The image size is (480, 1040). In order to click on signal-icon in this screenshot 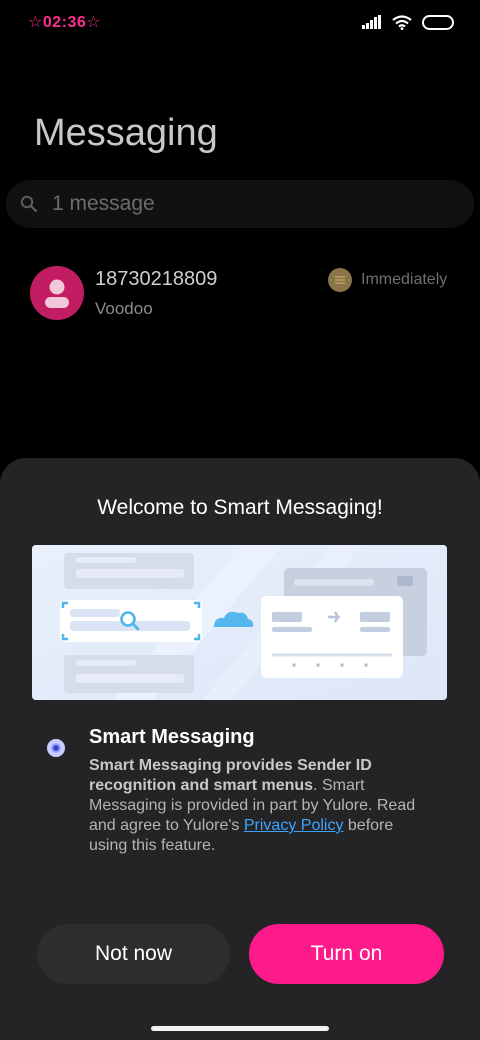, I will do `click(371, 22)`.